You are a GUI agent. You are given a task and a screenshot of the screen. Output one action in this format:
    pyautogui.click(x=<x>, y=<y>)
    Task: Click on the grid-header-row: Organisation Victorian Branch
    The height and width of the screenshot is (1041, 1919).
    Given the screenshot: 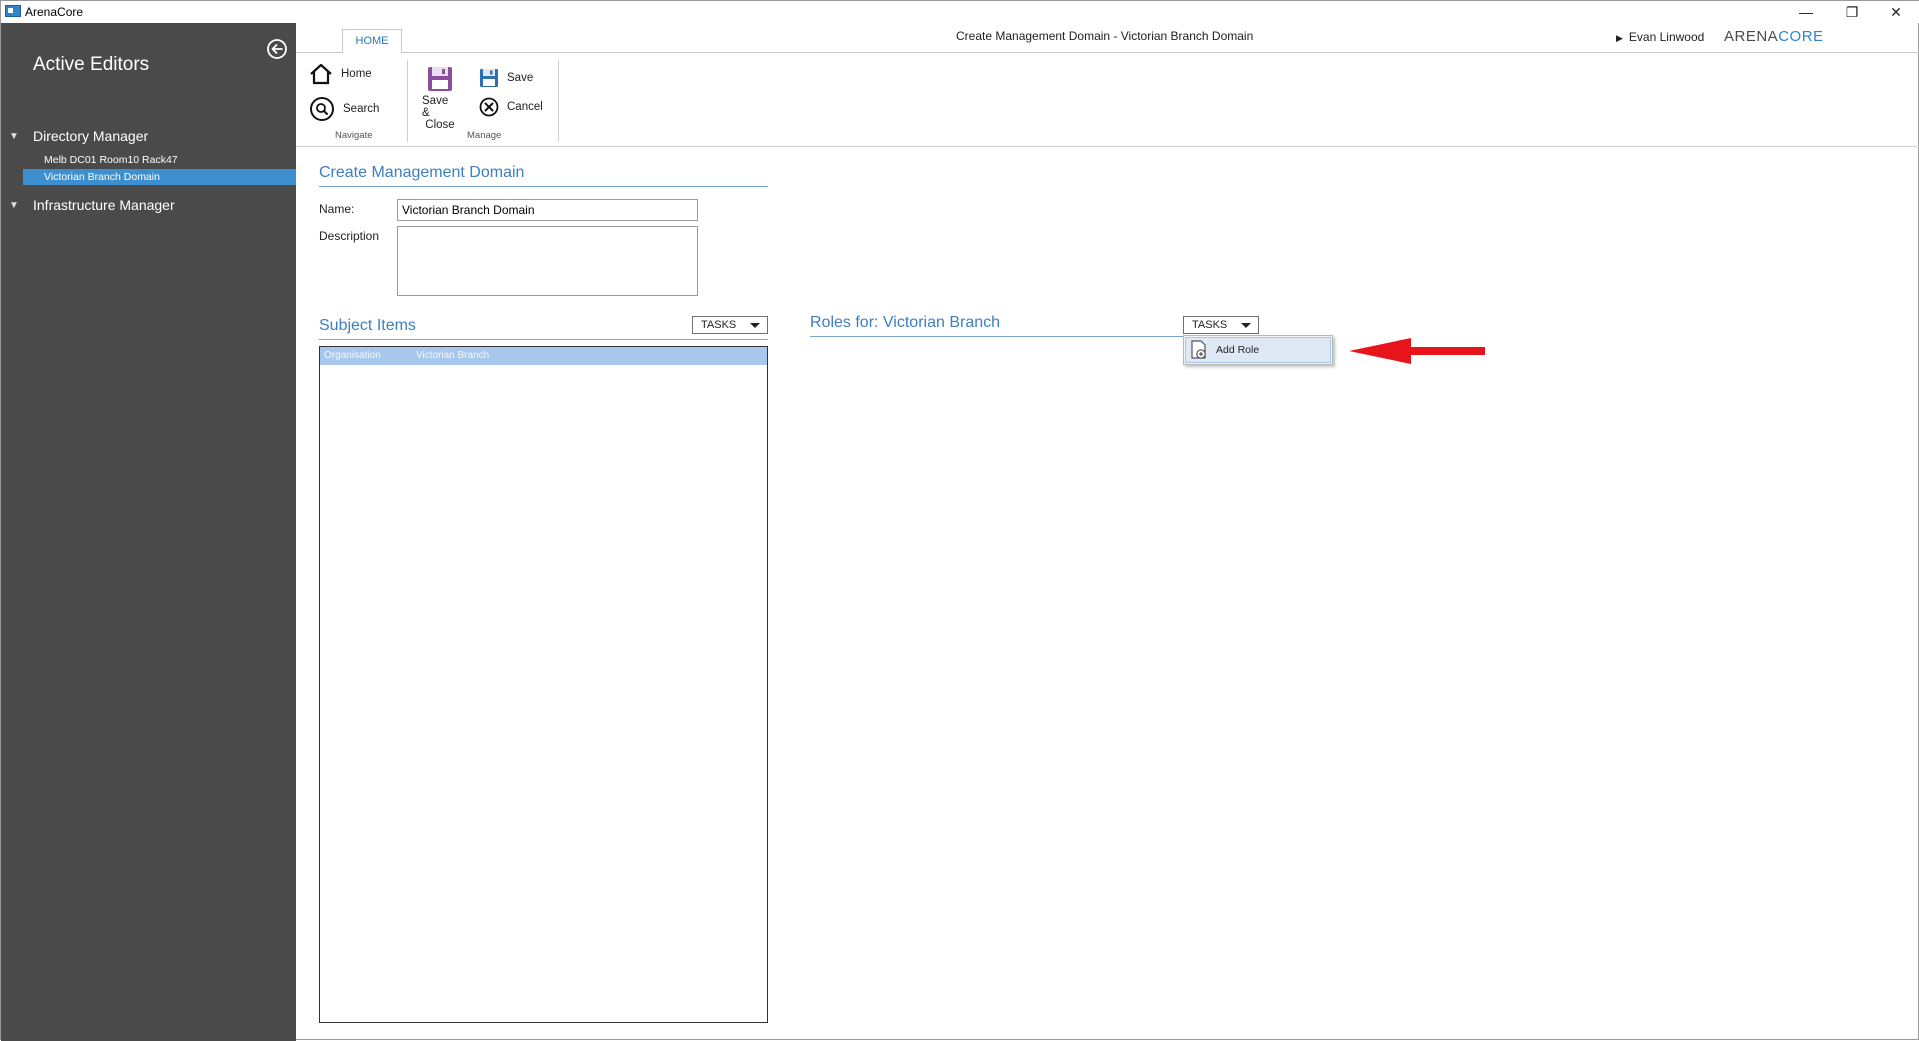 What is the action you would take?
    pyautogui.click(x=543, y=356)
    